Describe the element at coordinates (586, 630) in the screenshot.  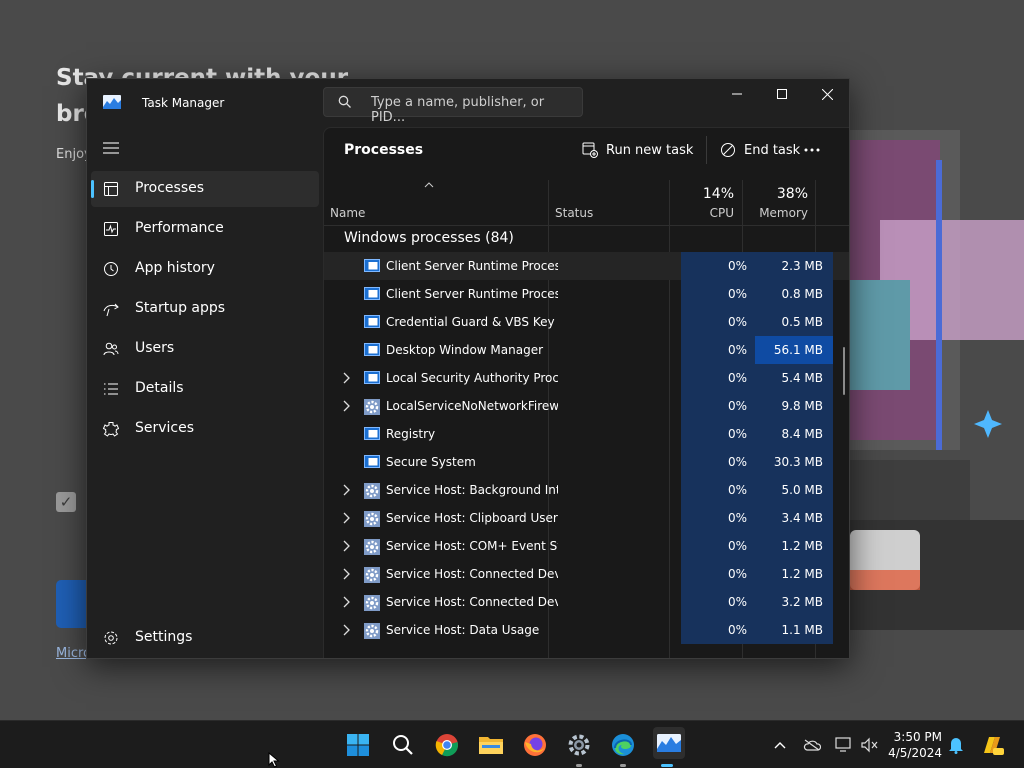
I see `process-row: Service Host: Data Usage 0% 1.1 MB` at that location.